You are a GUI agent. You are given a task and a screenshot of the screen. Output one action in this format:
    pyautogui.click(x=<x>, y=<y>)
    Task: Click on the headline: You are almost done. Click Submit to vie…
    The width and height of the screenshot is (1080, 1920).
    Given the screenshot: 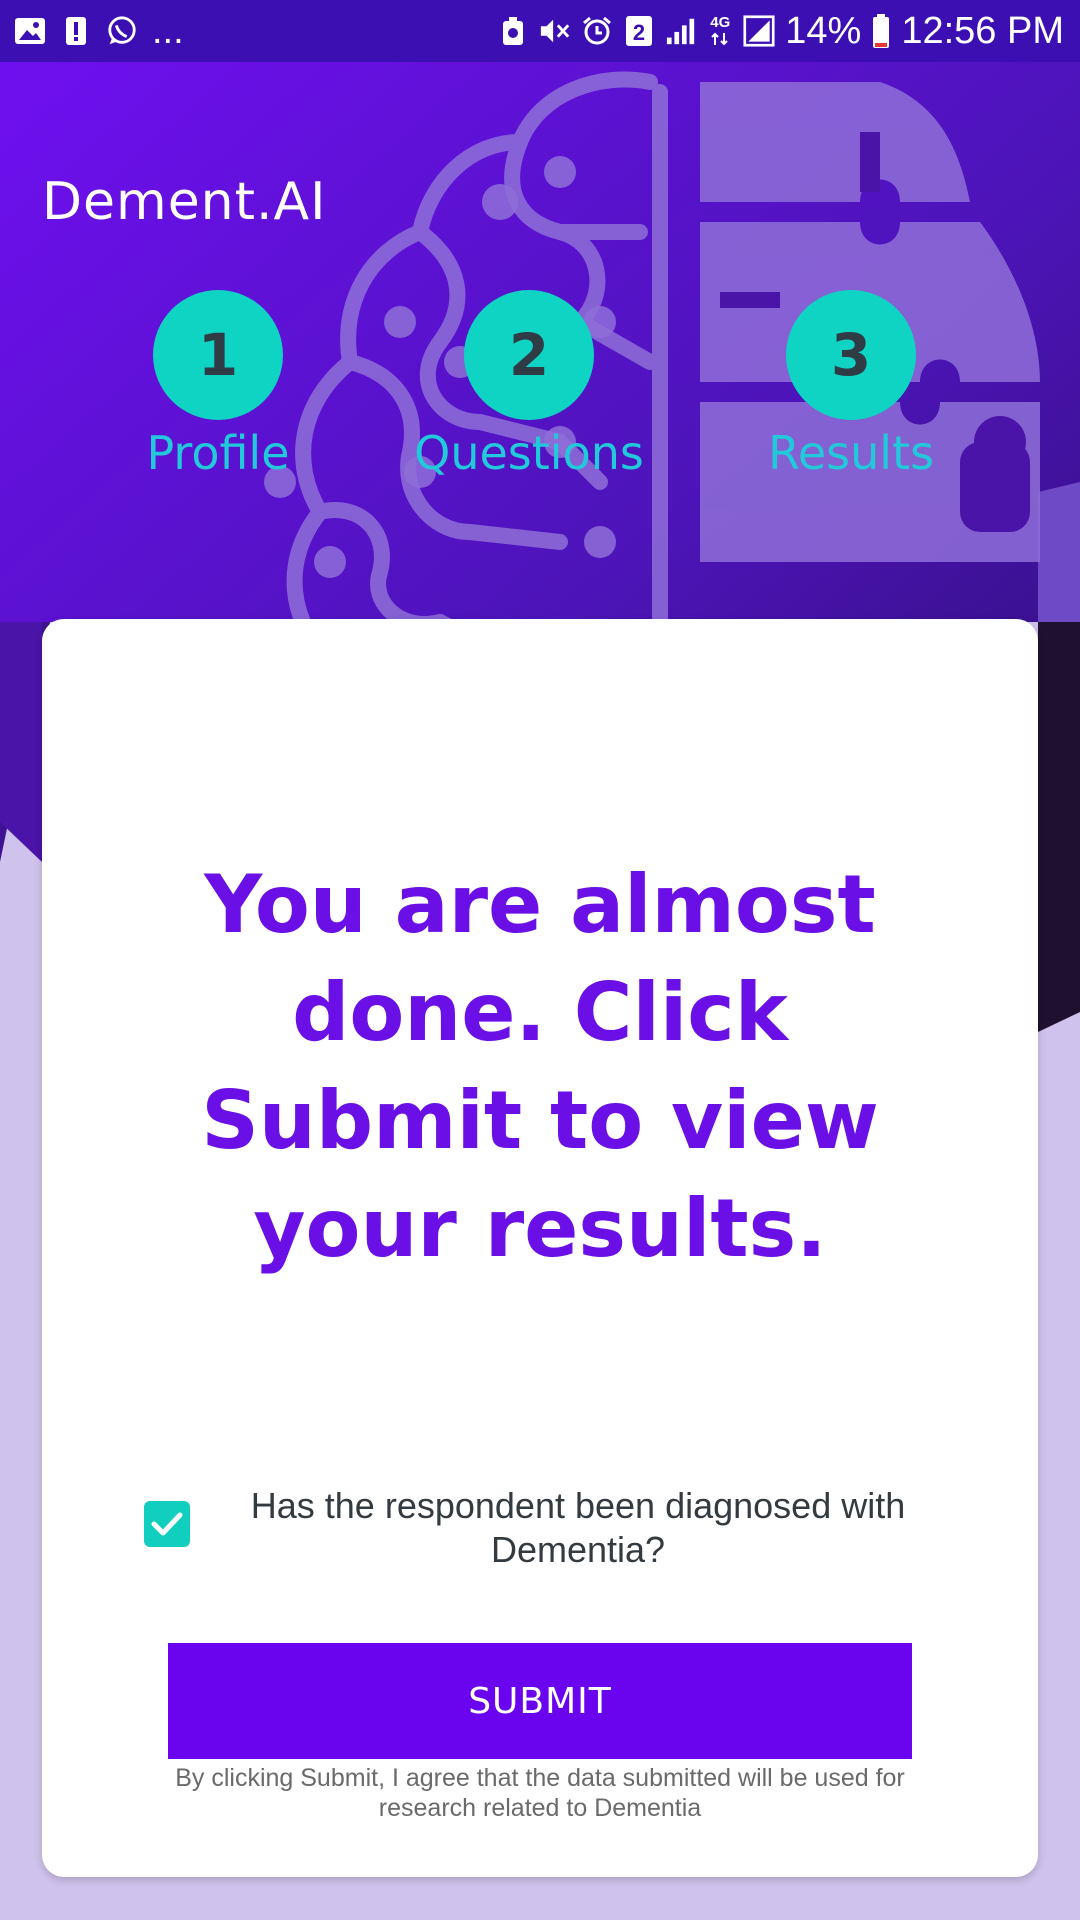 What is the action you would take?
    pyautogui.click(x=540, y=1066)
    